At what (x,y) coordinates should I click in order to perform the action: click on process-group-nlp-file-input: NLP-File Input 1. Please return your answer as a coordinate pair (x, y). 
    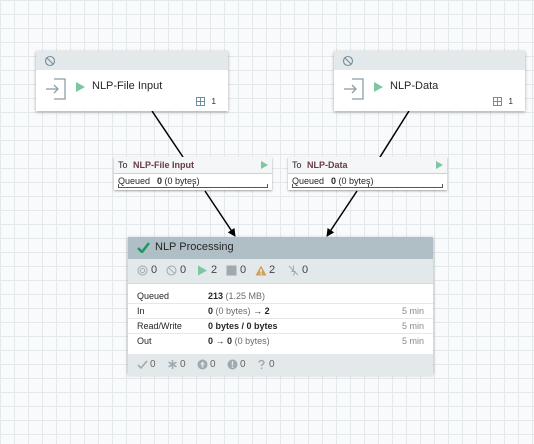
    Looking at the image, I should click on (132, 81).